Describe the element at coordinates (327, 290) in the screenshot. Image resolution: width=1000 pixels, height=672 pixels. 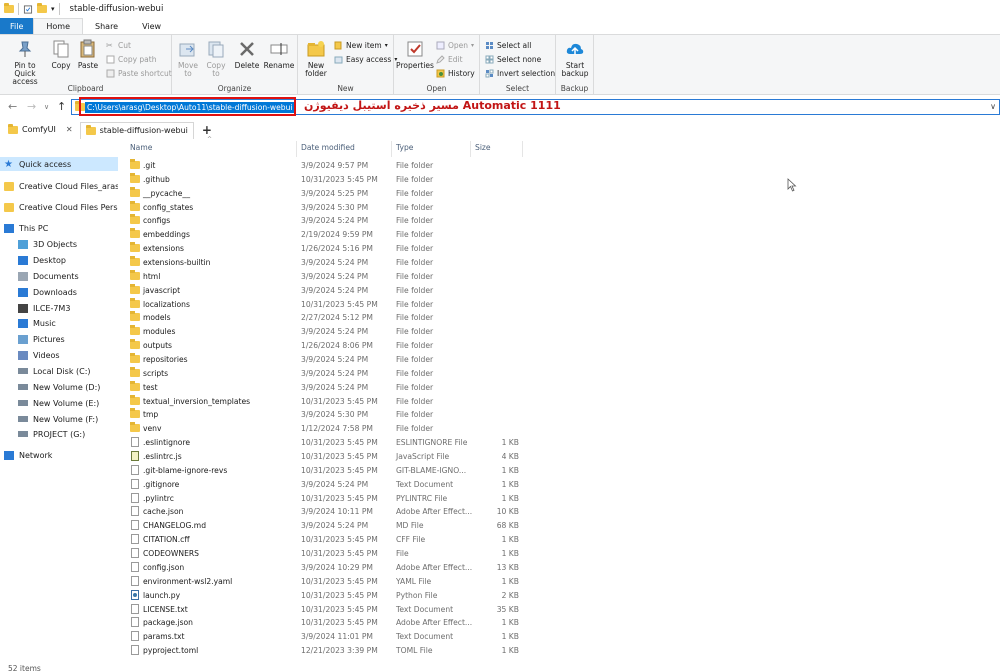
I see `file-row: javascript 3/9/2024 5:24 PM File folder` at that location.